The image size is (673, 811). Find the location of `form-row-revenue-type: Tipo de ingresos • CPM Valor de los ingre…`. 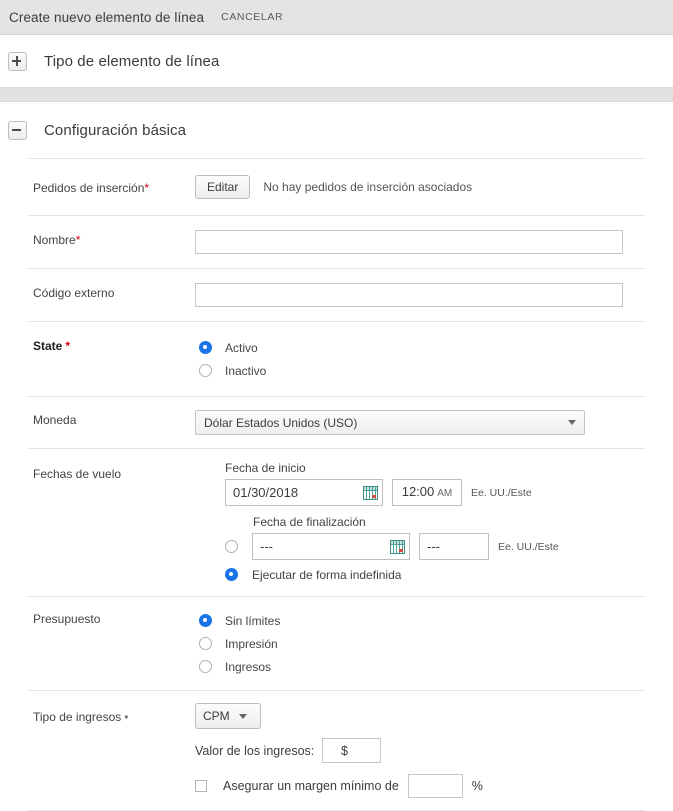

form-row-revenue-type: Tipo de ingresos • CPM Valor de los ingre… is located at coordinates (336, 750).